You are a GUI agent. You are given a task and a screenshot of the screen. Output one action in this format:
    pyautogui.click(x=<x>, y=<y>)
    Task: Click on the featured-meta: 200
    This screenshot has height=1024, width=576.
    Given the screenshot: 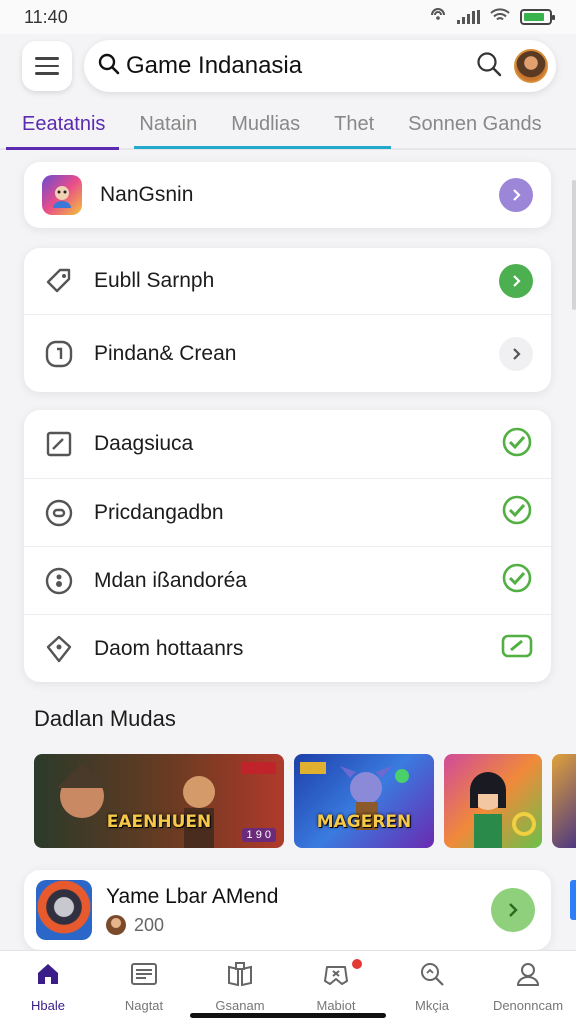 What is the action you would take?
    pyautogui.click(x=298, y=925)
    